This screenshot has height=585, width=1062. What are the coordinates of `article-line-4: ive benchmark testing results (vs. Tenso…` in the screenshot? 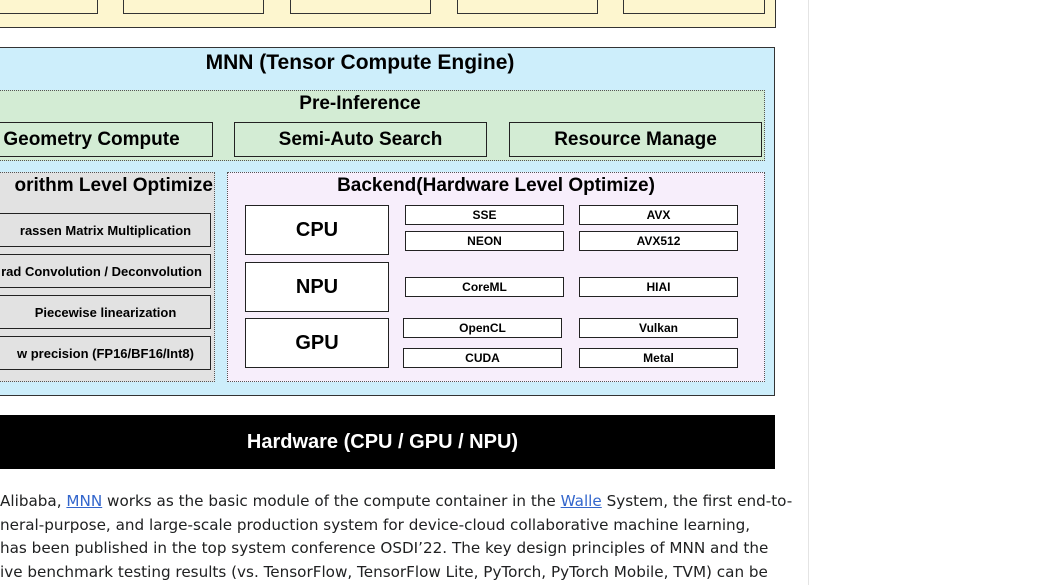 It's located at (384, 571).